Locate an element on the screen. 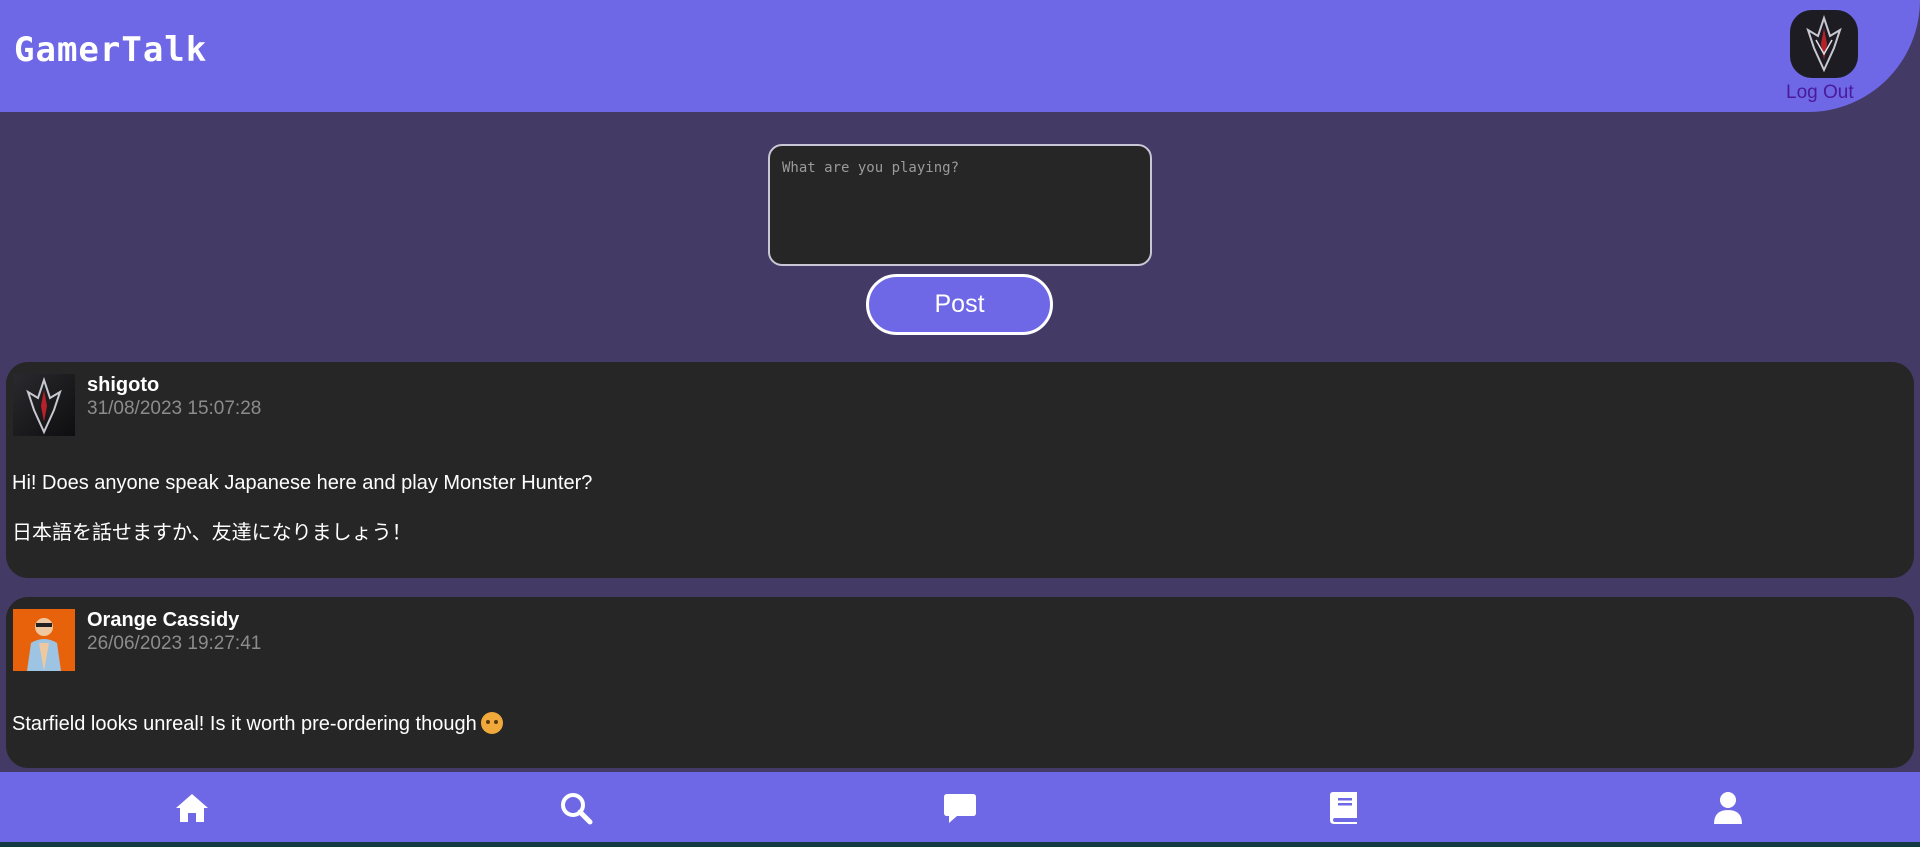 Image resolution: width=1920 pixels, height=847 pixels. orange-cassidy-avatar is located at coordinates (44, 640).